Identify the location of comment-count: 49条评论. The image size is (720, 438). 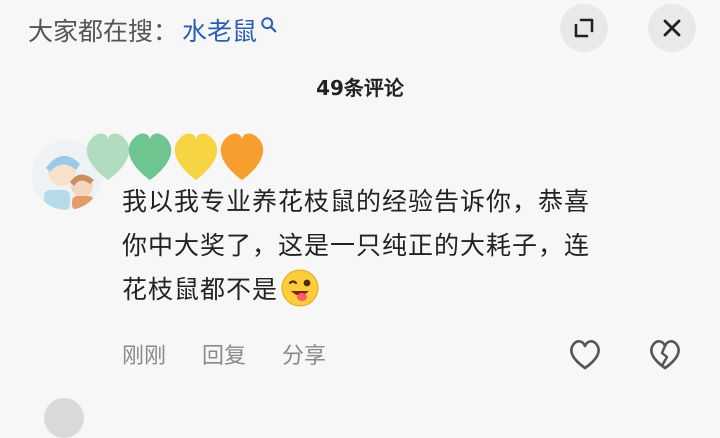
(360, 88).